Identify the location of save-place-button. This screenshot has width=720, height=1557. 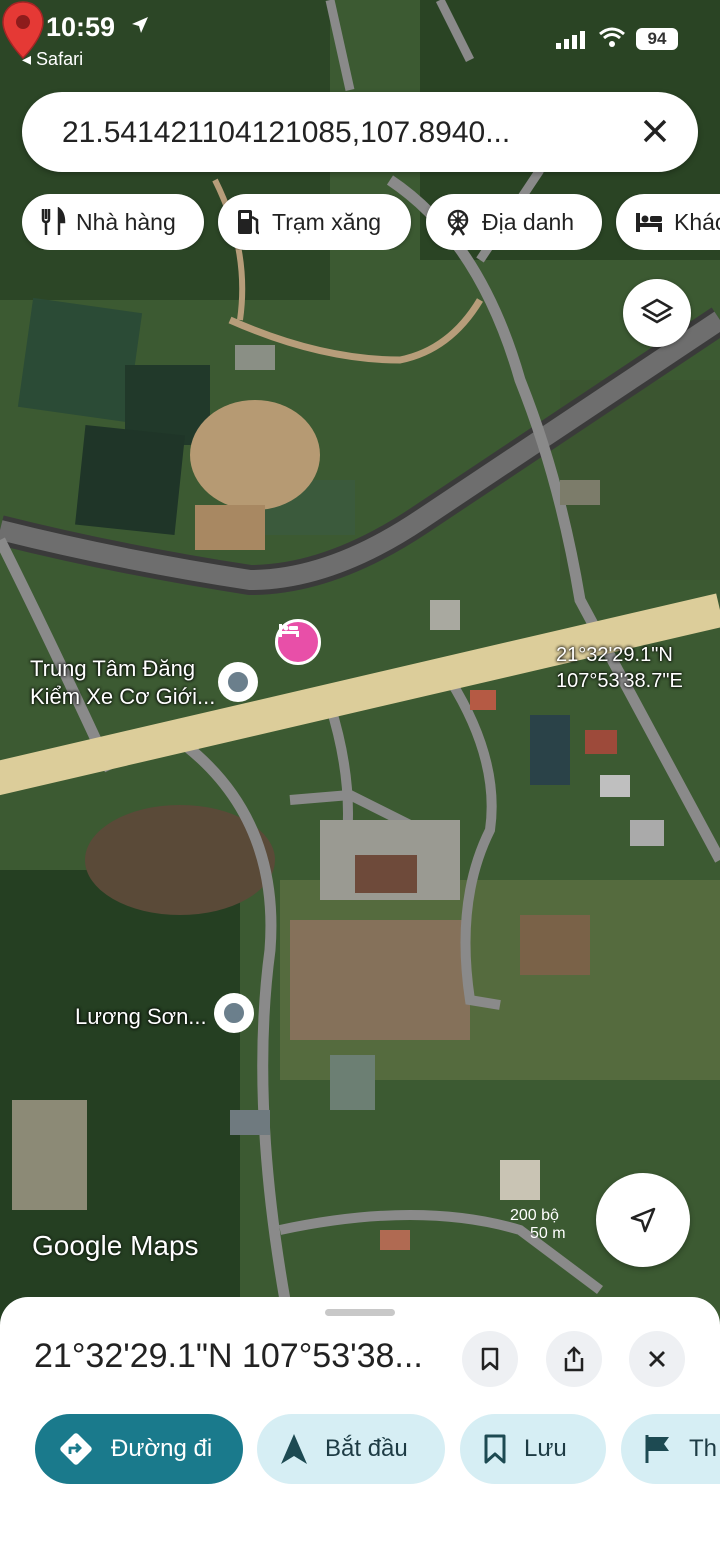
(490, 1359).